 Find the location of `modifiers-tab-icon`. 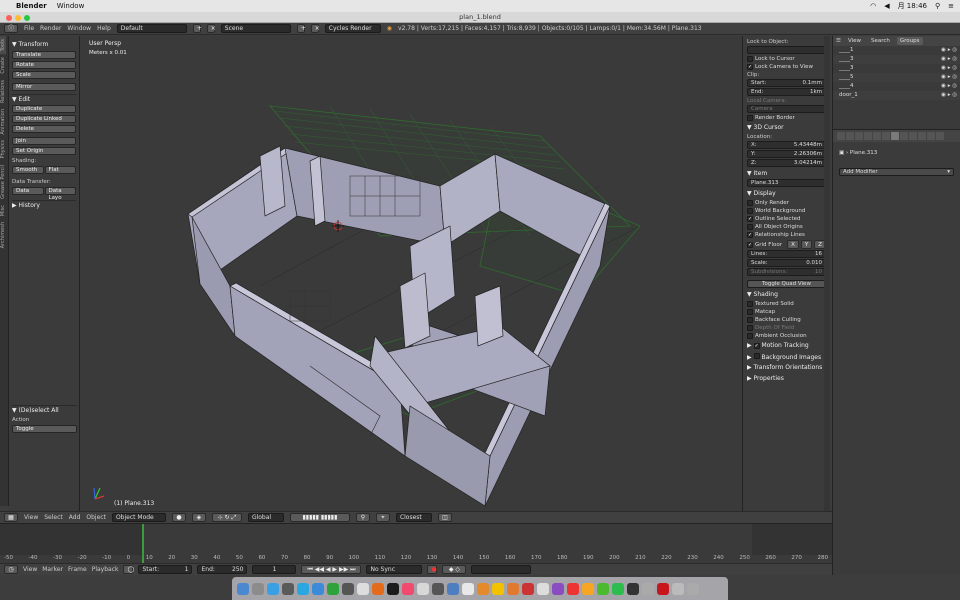

modifiers-tab-icon is located at coordinates (895, 136).